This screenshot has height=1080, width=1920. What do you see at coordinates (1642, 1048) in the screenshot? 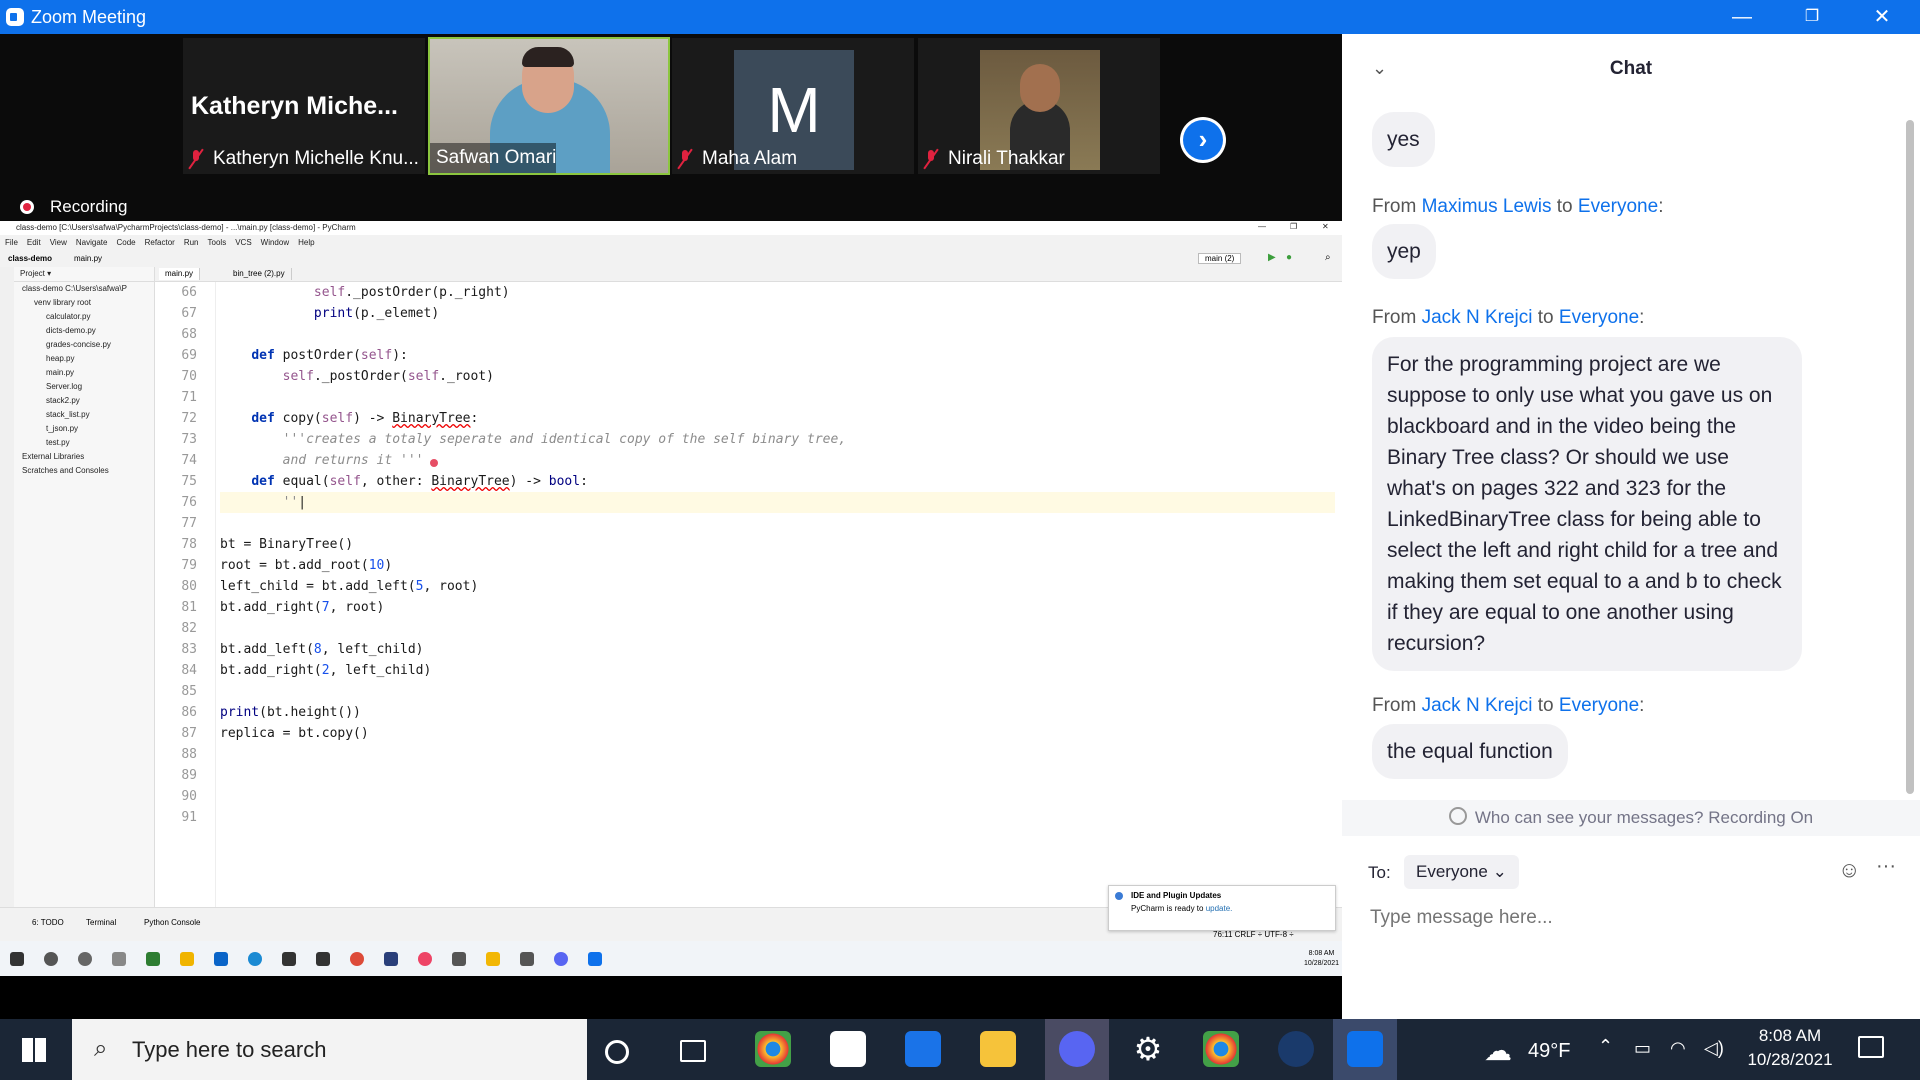
I see `display-icon: ▭` at bounding box center [1642, 1048].